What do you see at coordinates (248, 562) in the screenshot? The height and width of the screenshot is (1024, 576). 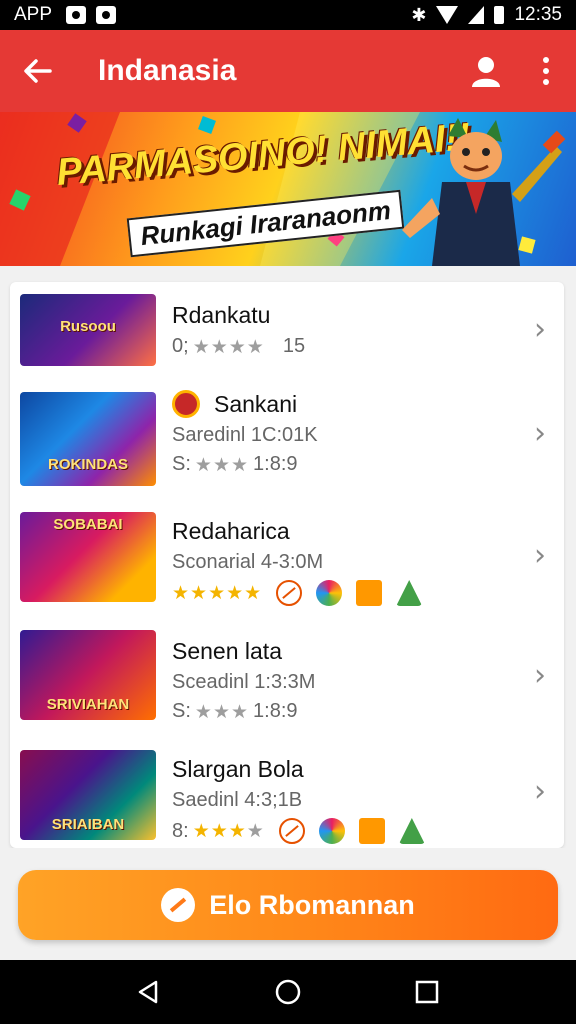 I see `game-subtitle: Sconarial 4-3:0M` at bounding box center [248, 562].